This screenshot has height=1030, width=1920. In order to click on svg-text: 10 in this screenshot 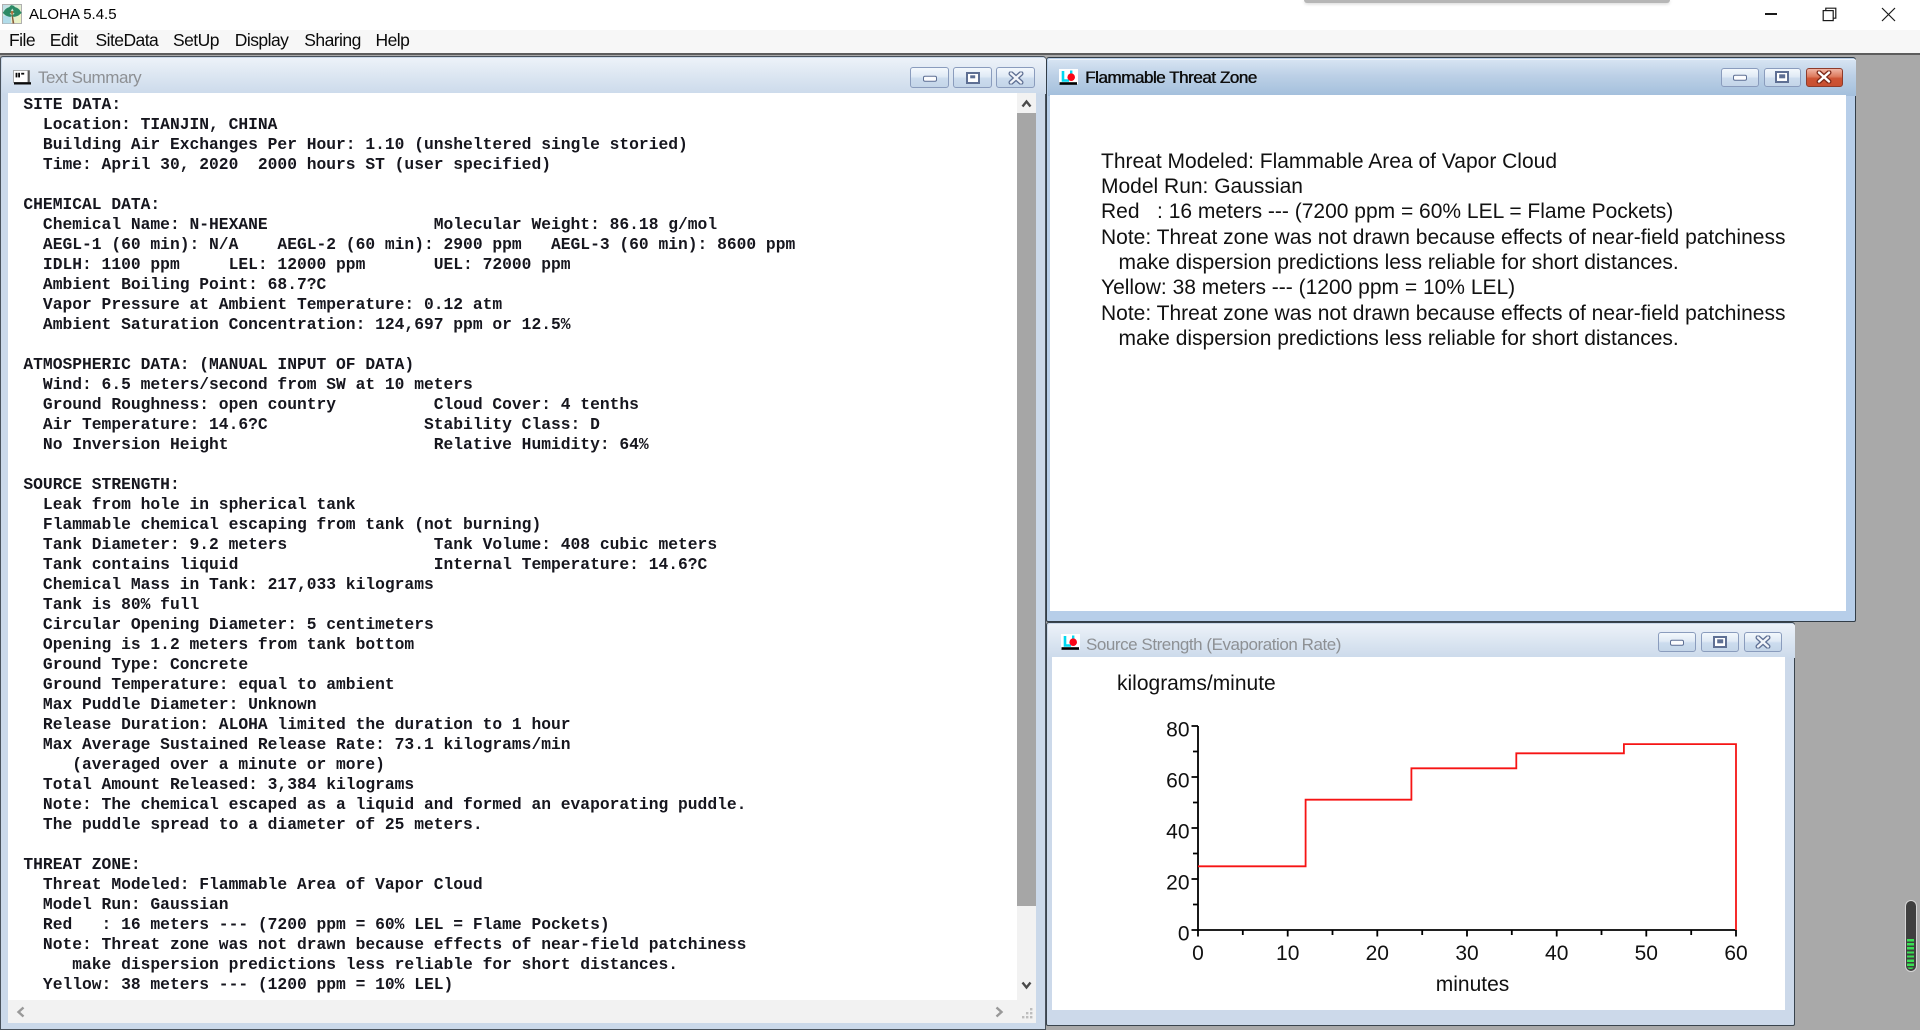, I will do `click(1287, 953)`.